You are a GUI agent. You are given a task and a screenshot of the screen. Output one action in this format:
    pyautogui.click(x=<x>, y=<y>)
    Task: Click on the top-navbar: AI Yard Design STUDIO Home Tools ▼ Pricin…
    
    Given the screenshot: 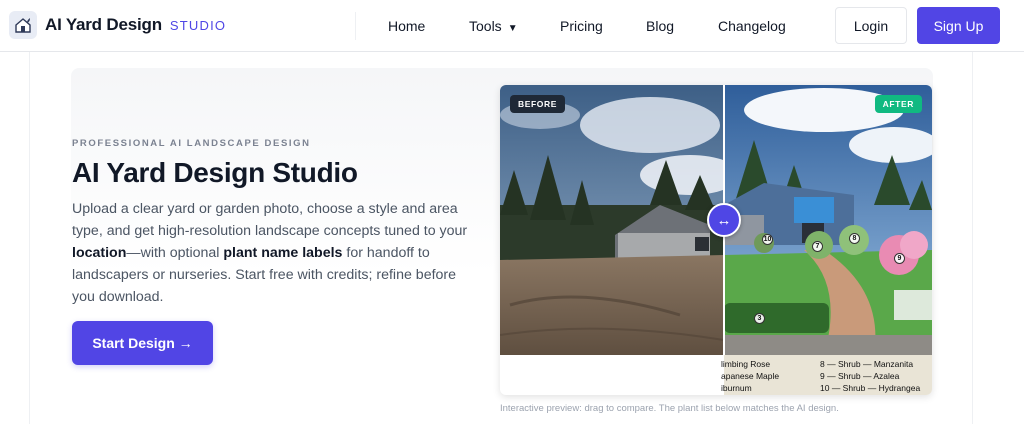 What is the action you would take?
    pyautogui.click(x=512, y=26)
    